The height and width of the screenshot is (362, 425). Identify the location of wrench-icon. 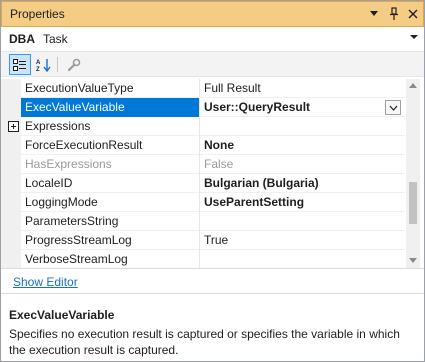
(74, 64).